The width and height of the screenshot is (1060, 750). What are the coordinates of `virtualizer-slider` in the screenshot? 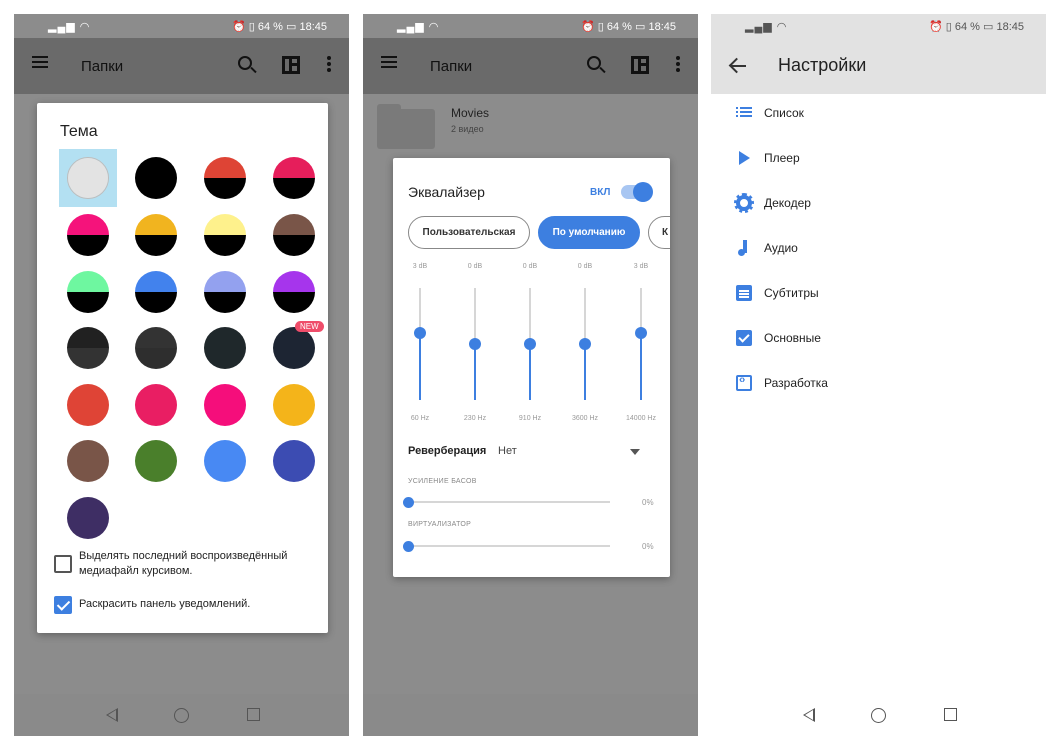 It's located at (509, 546).